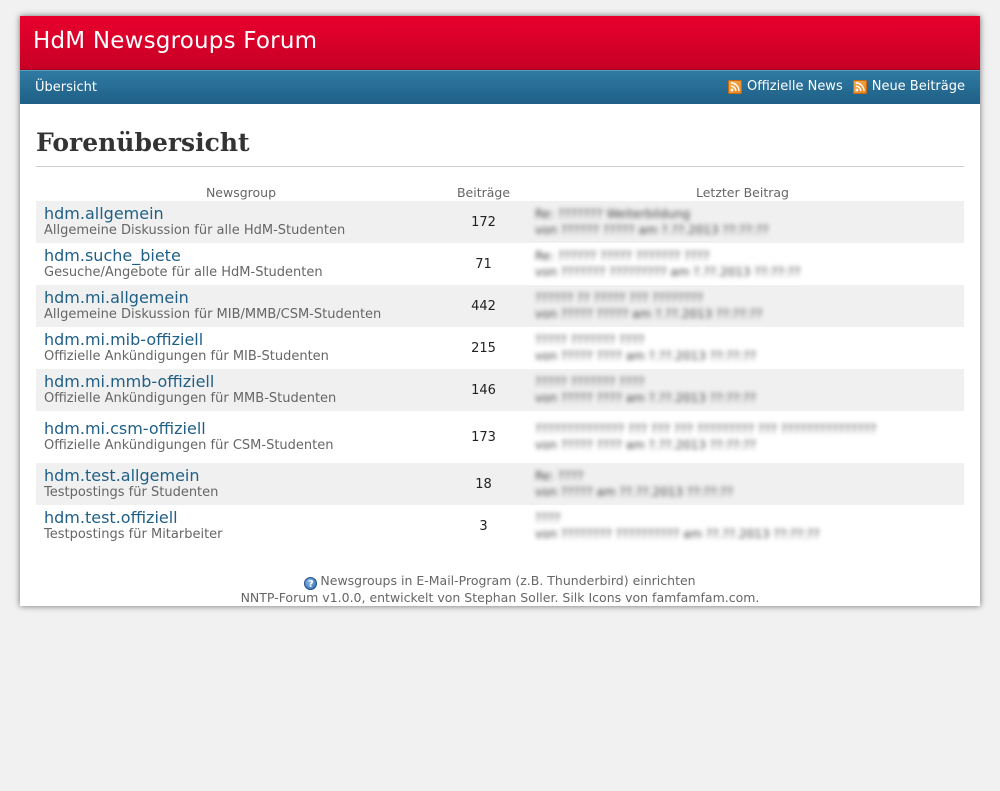  Describe the element at coordinates (66, 87) in the screenshot. I see `nav-overview-link: Übersicht` at that location.